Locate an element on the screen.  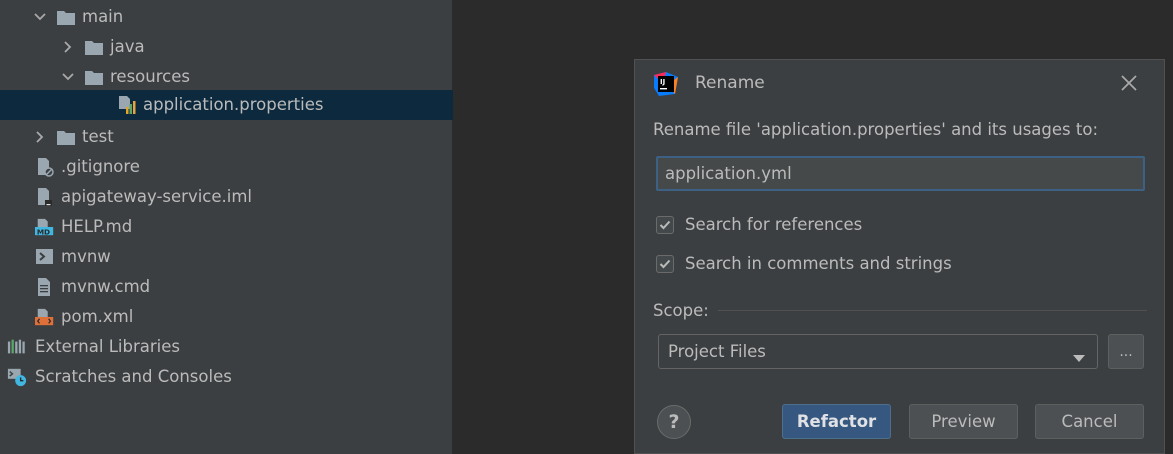
tree-item-java: java is located at coordinates (256, 47).